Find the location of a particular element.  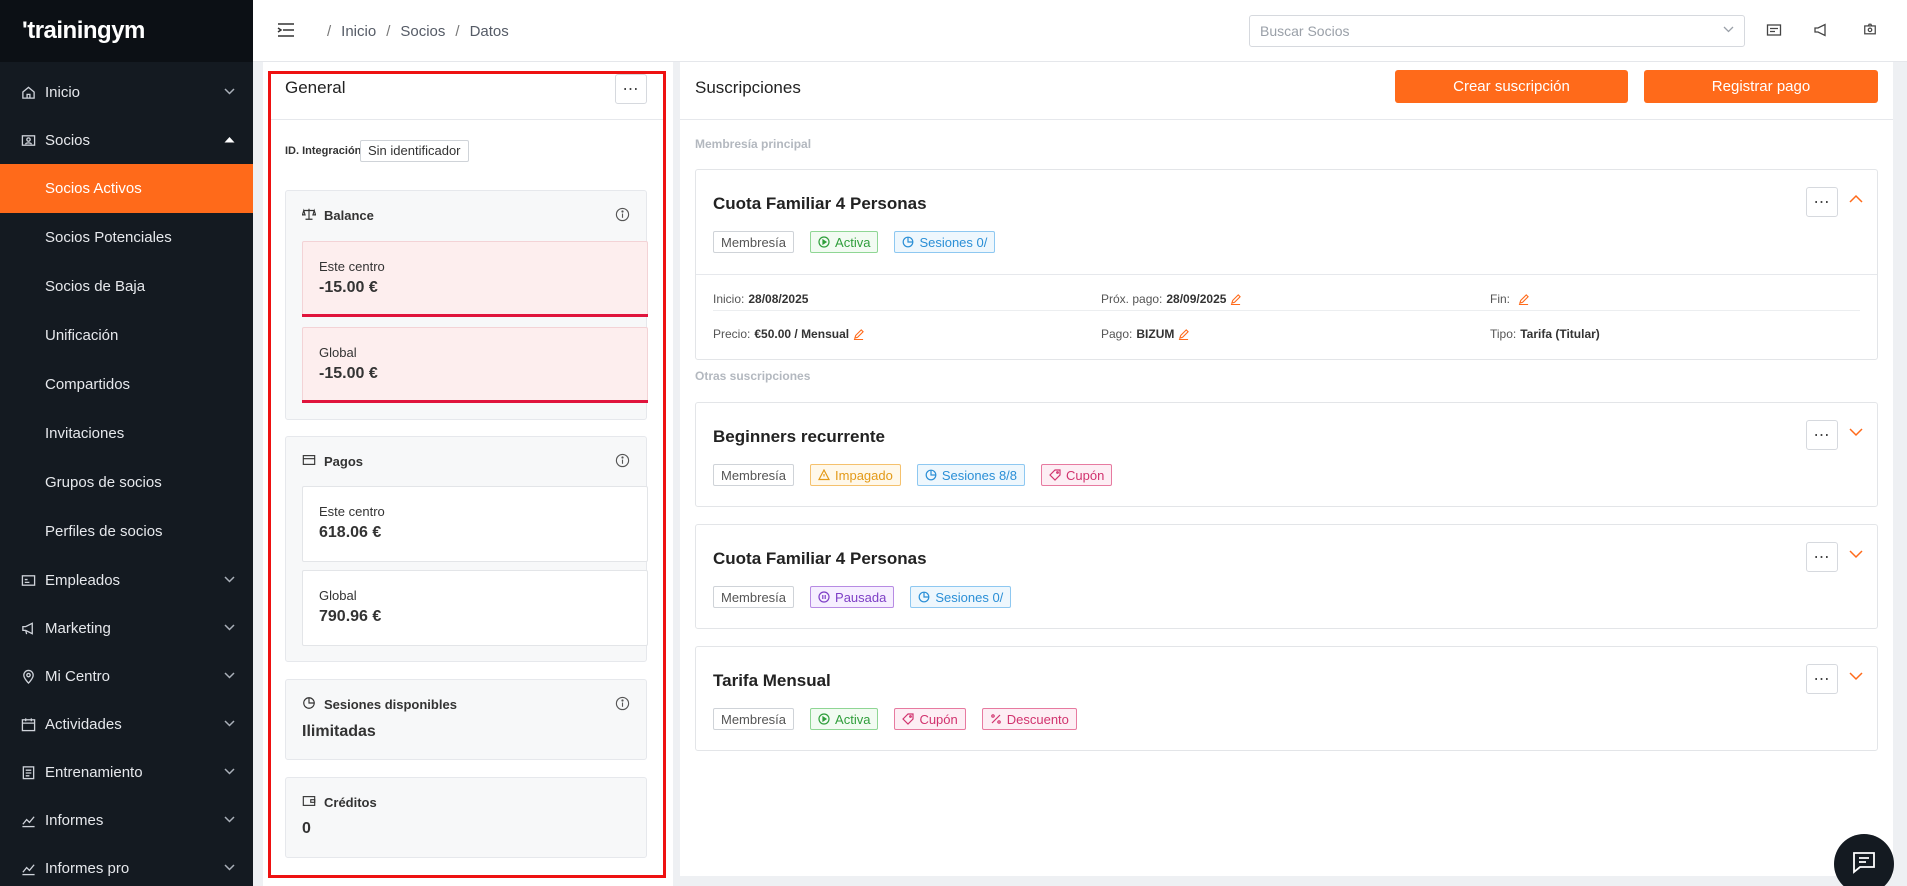

pagos-center-box: Este centro 618.06 € is located at coordinates (475, 524).